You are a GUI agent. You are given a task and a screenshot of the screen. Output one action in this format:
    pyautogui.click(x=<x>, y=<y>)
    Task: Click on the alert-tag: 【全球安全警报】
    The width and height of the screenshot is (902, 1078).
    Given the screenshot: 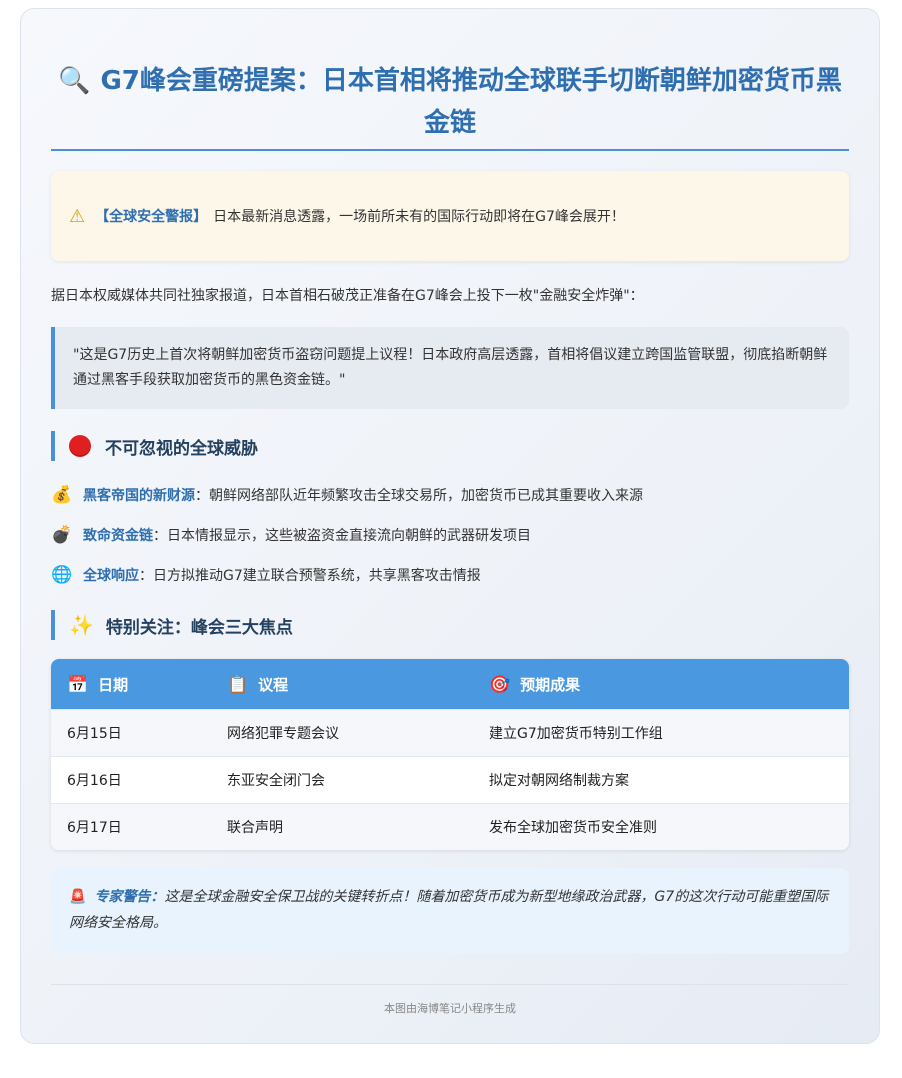 What is the action you would take?
    pyautogui.click(x=151, y=217)
    